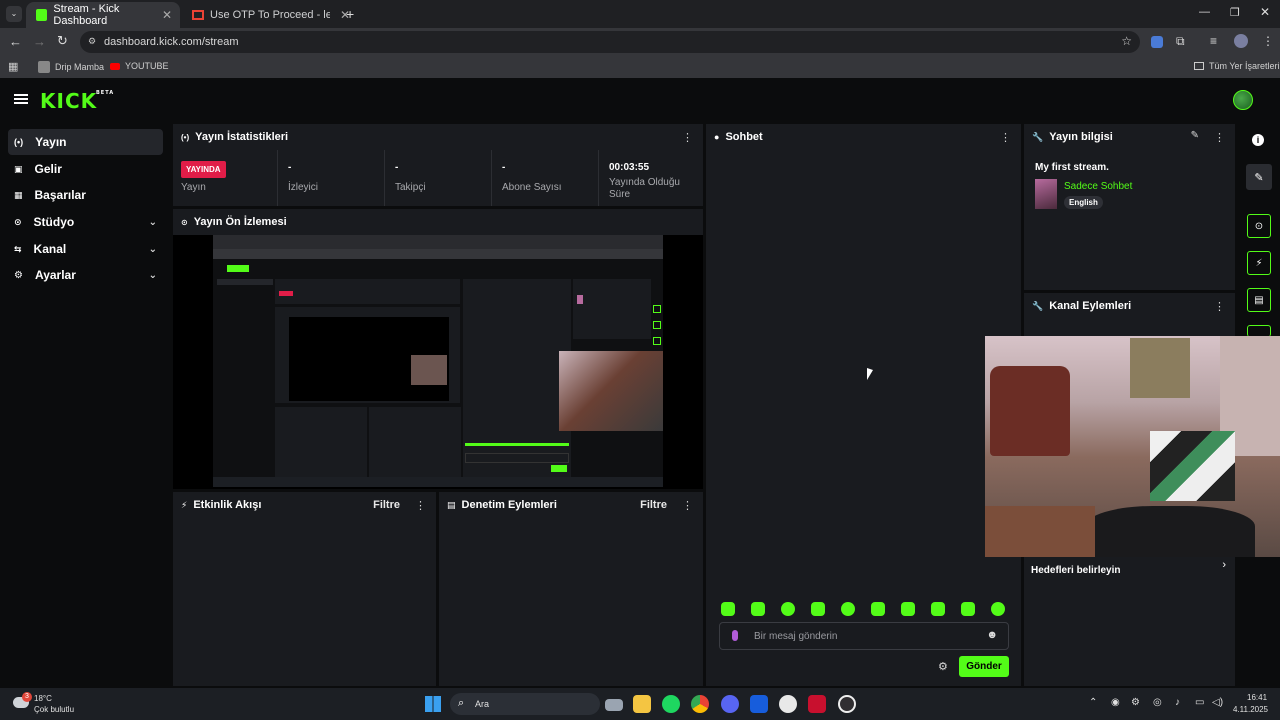  Describe the element at coordinates (13, 66) in the screenshot. I see `apps-grid-icon: ▦` at that location.